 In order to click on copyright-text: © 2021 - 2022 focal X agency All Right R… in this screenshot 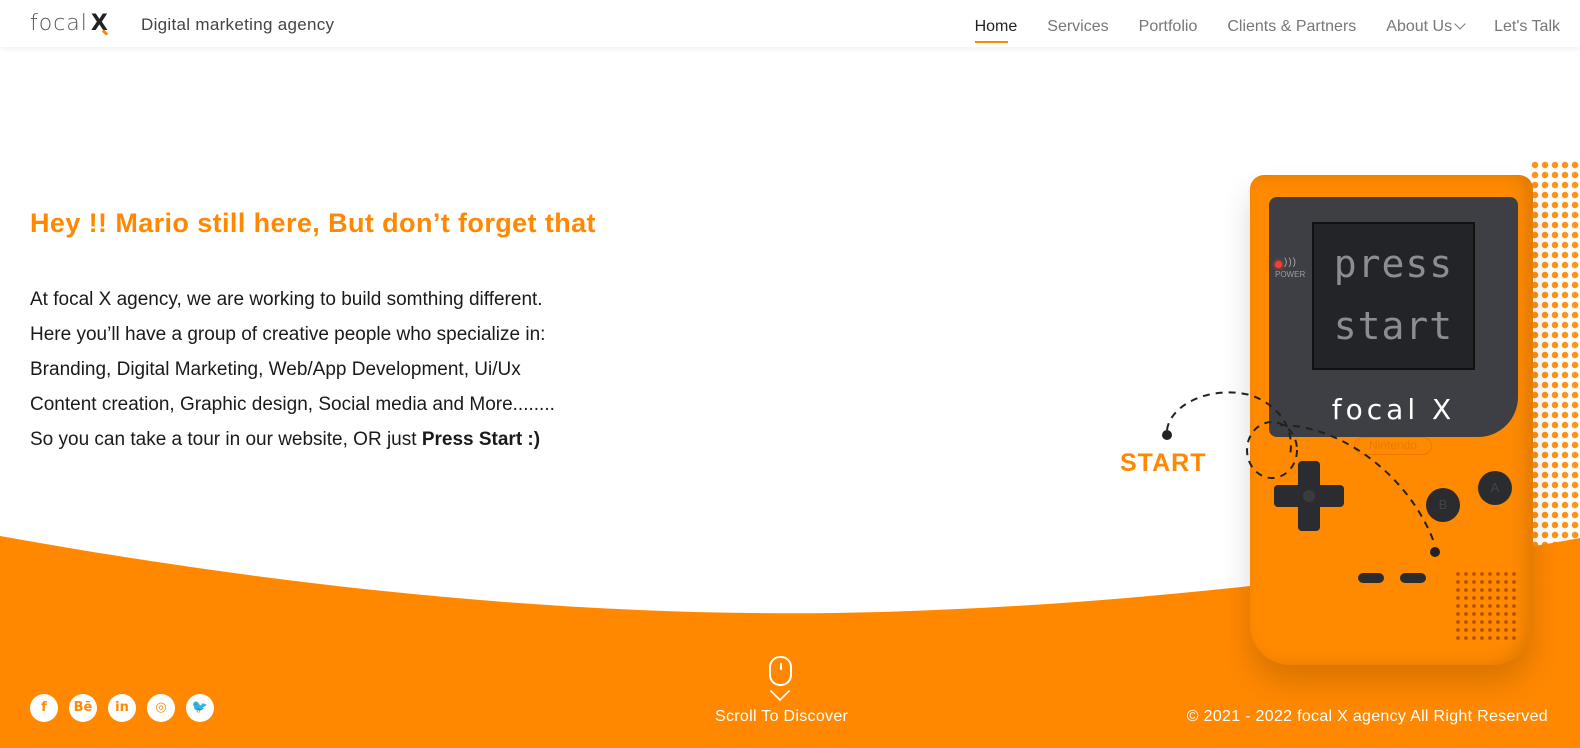, I will do `click(1367, 716)`.